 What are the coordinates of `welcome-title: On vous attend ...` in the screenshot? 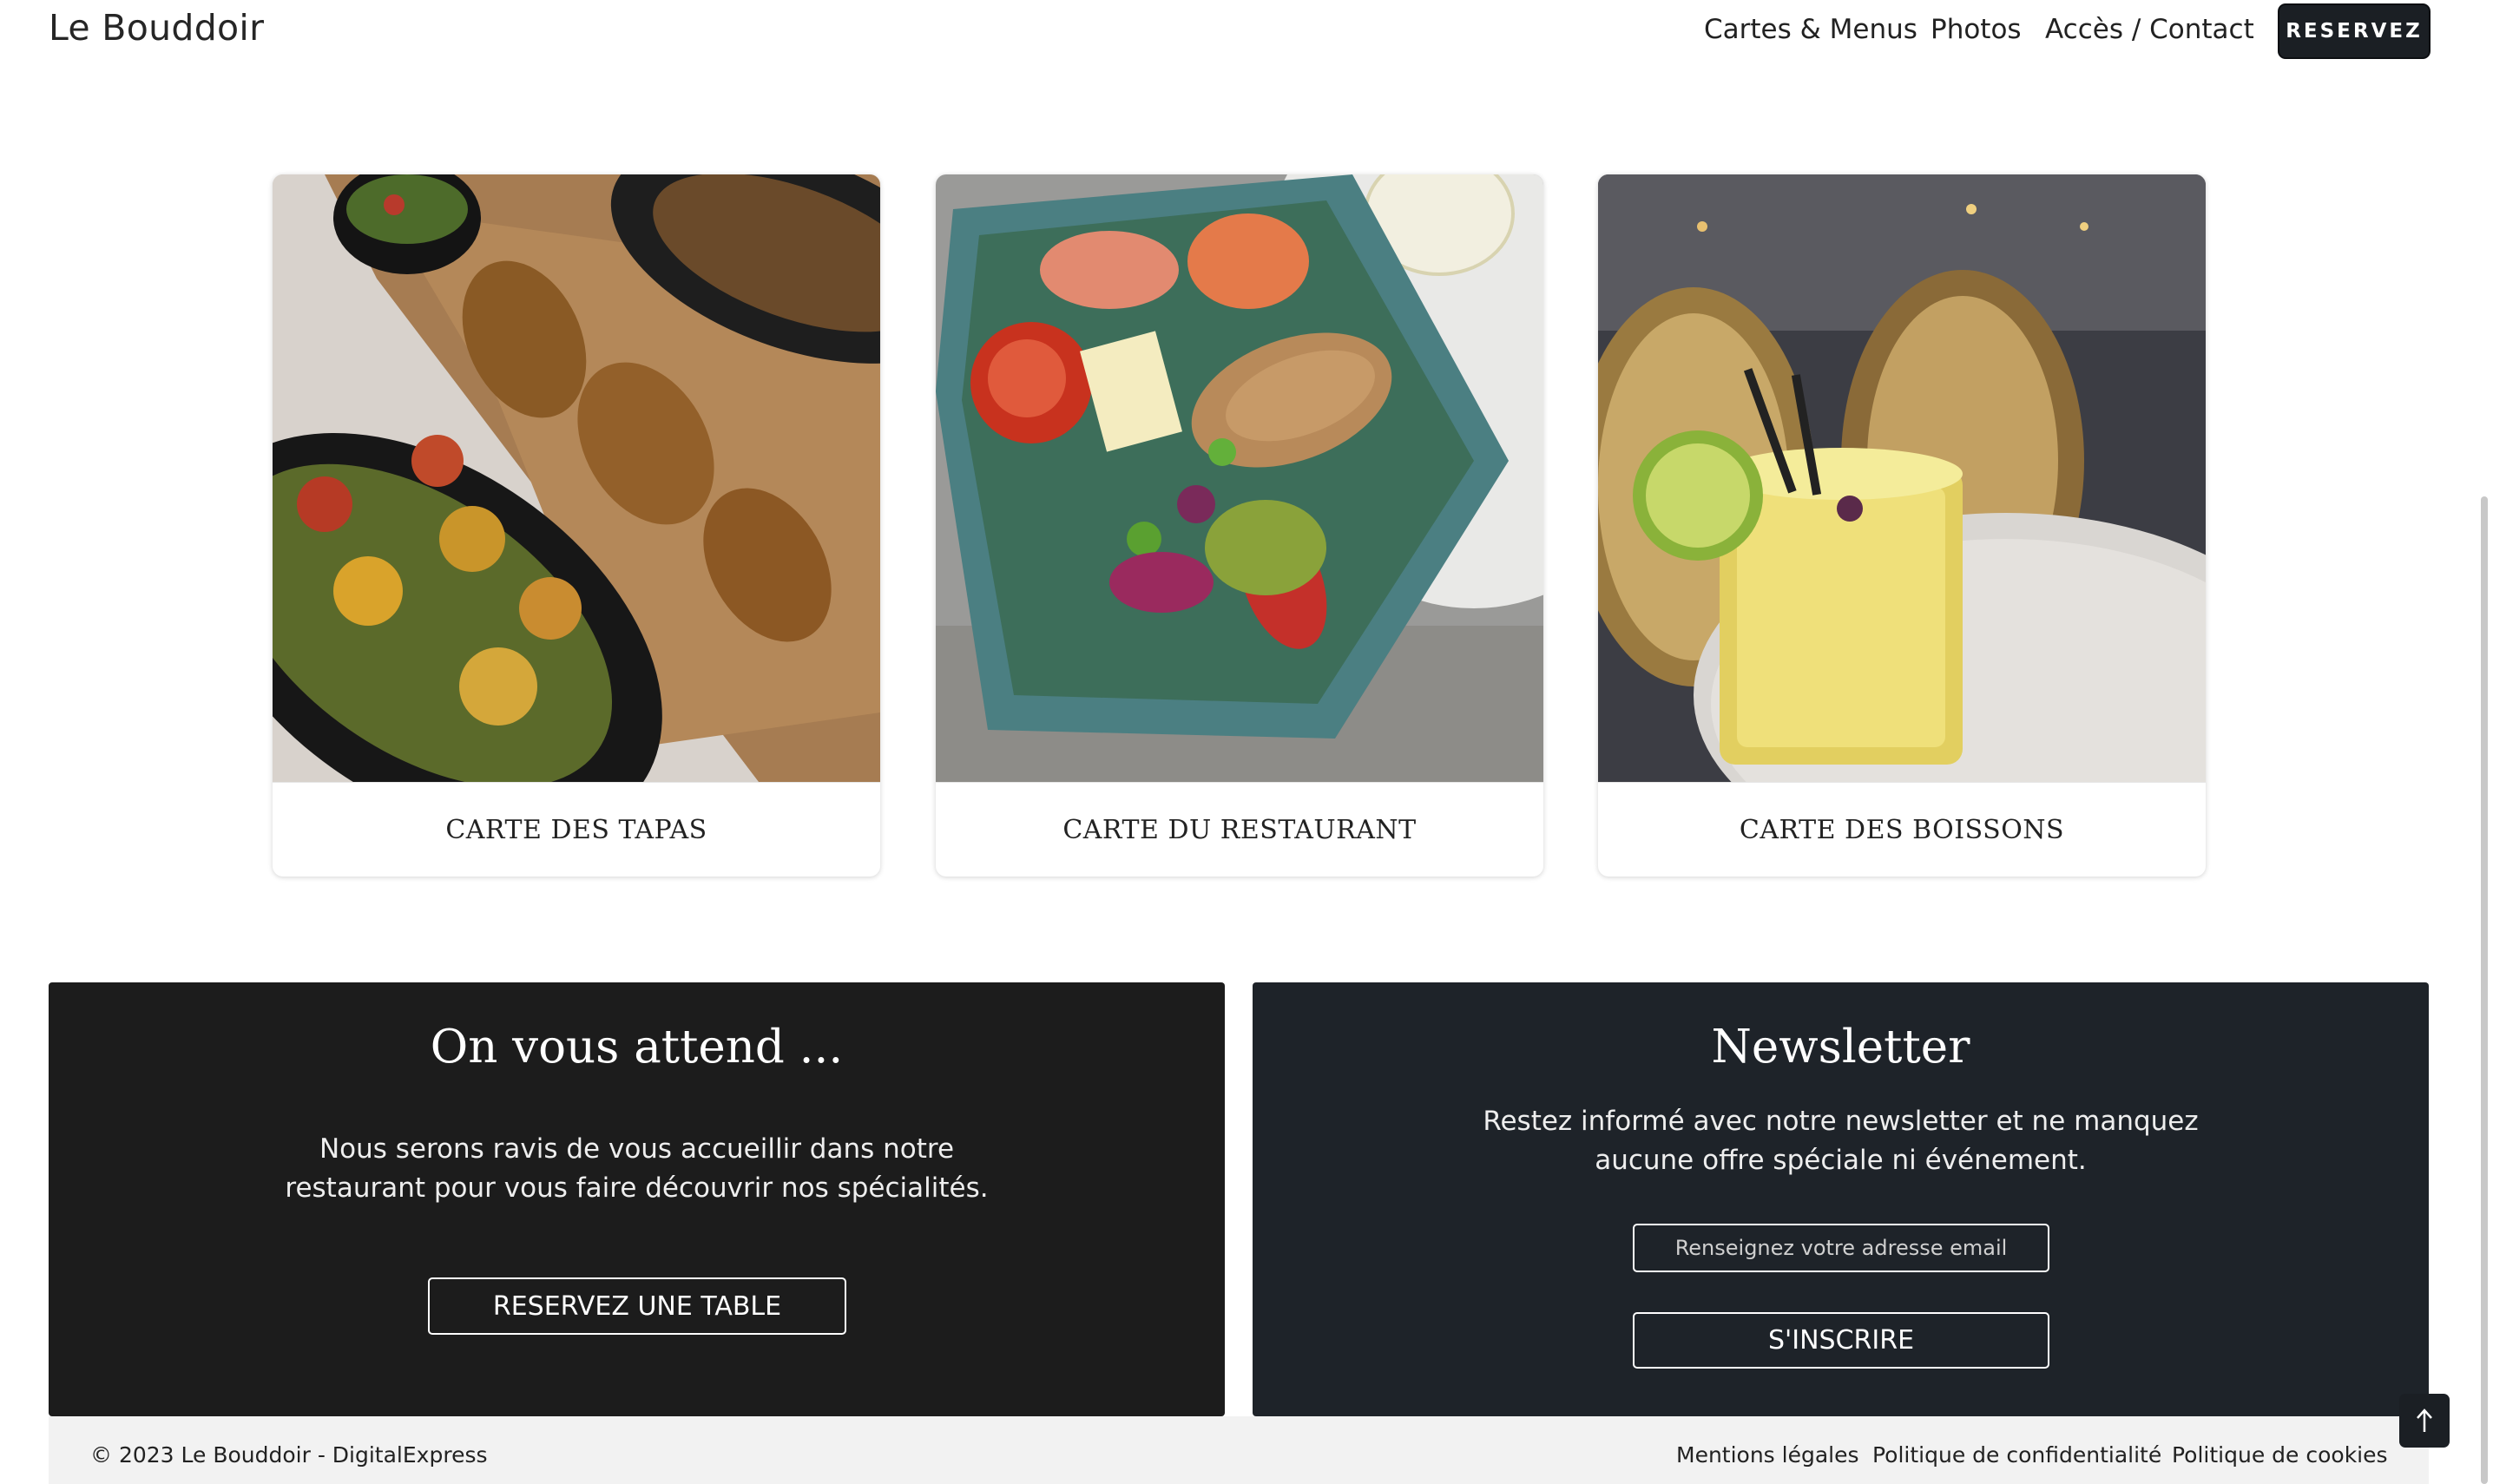 It's located at (637, 1047).